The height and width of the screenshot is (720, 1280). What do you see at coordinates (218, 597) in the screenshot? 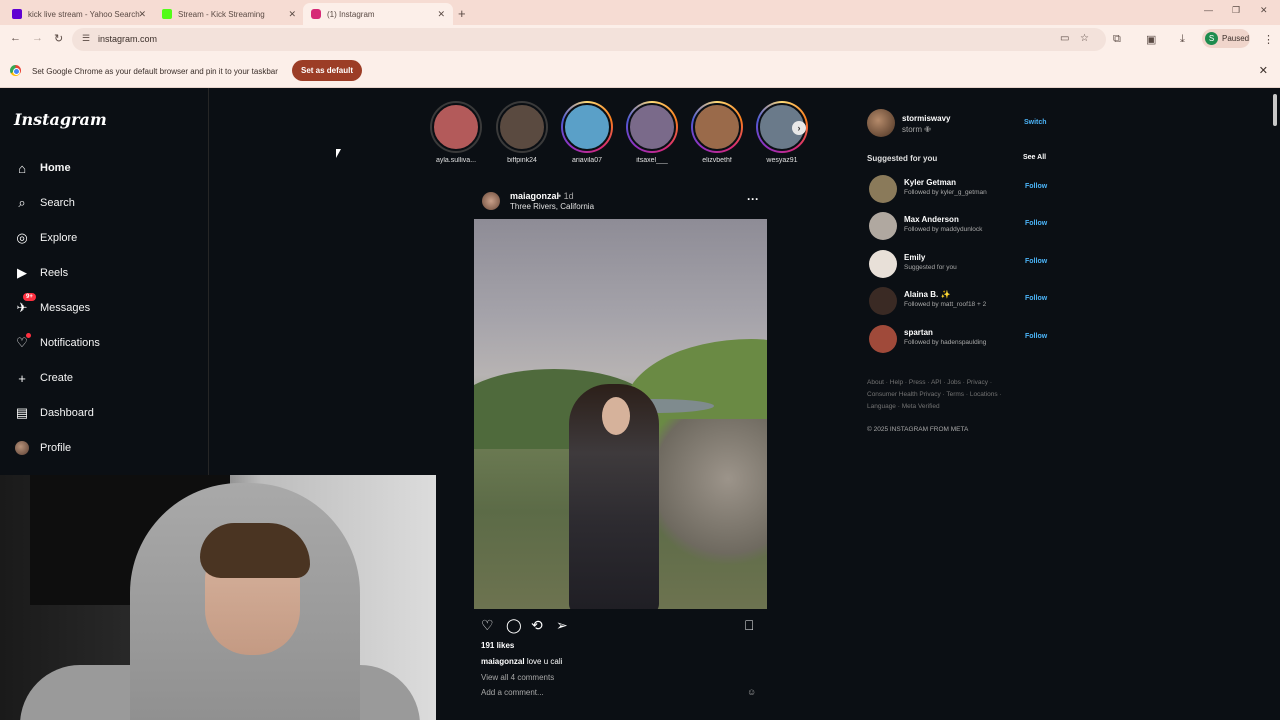
I see `webcam-overlay` at bounding box center [218, 597].